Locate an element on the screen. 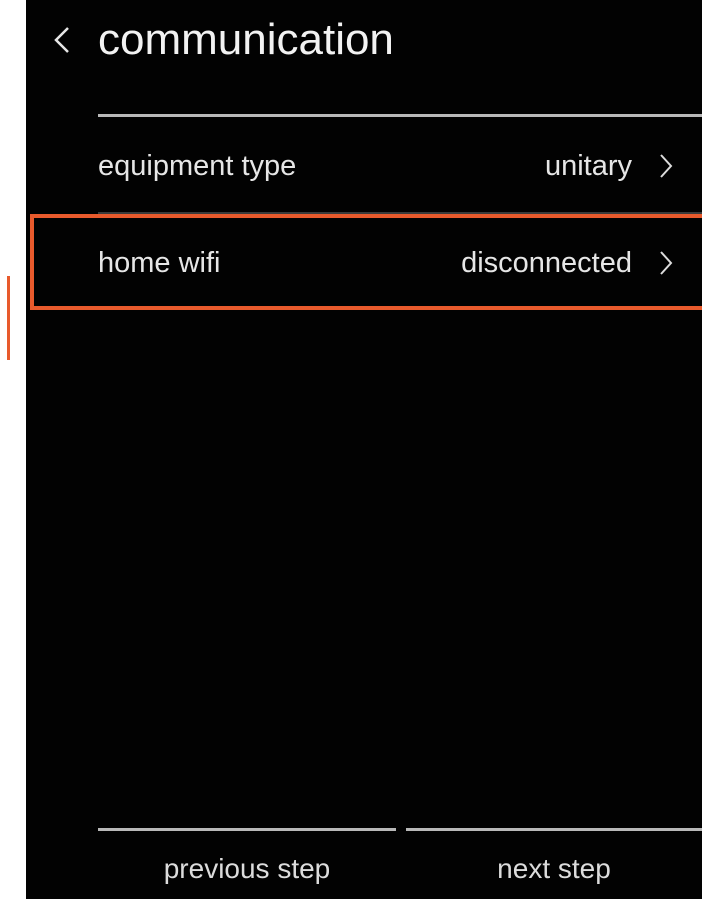 The height and width of the screenshot is (904, 702). highlight-box is located at coordinates (366, 262).